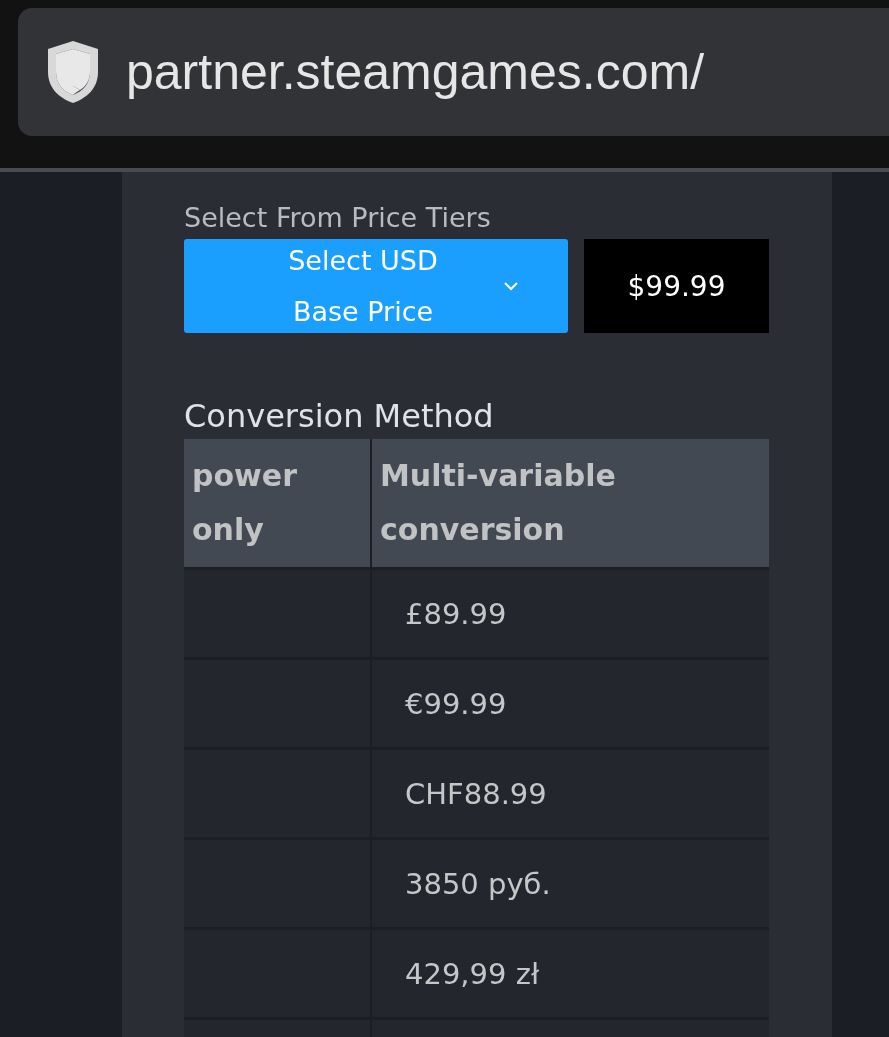 This screenshot has height=1037, width=889. Describe the element at coordinates (676, 286) in the screenshot. I see `price-display: $99.99` at that location.